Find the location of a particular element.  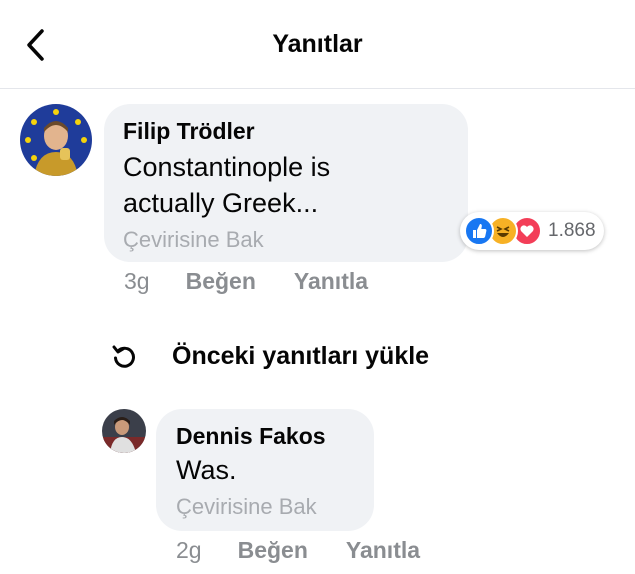

comment-actions: 3g Beğen Yanıtla is located at coordinates (246, 281).